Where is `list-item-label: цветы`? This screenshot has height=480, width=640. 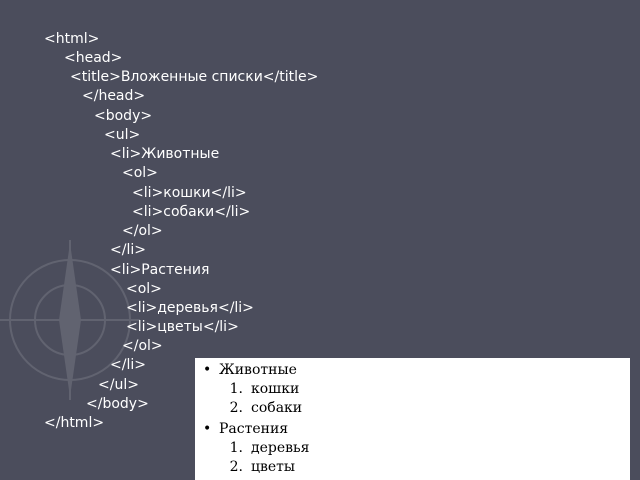
list-item-label: цветы is located at coordinates (273, 467).